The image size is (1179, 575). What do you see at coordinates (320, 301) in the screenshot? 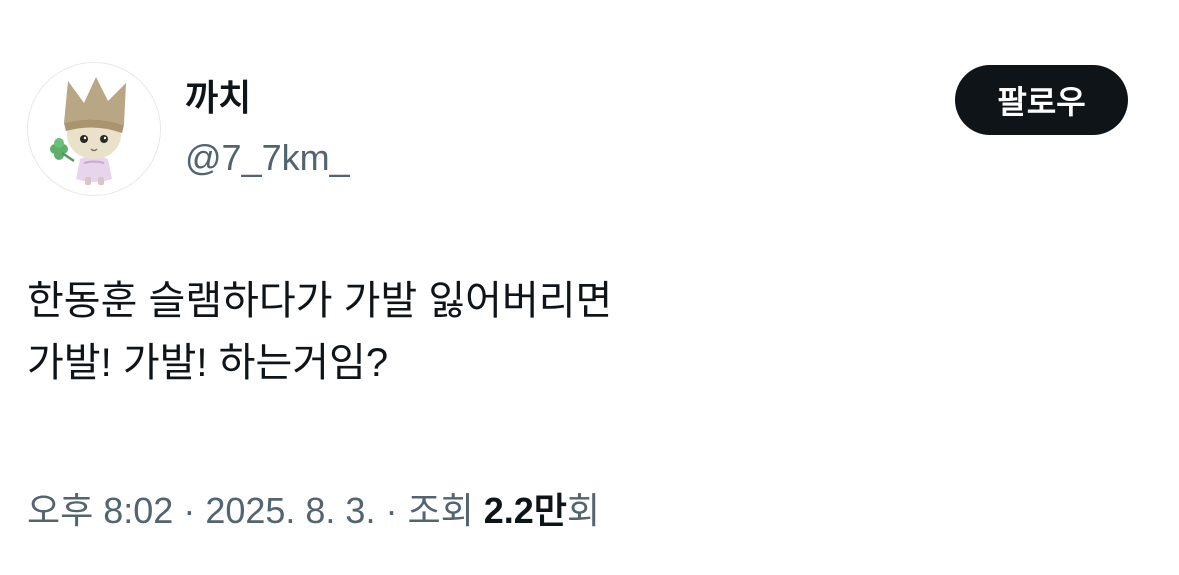
I see `tweet-text-line: 한동훈 슬램하다가 가발 잃어버리면` at bounding box center [320, 301].